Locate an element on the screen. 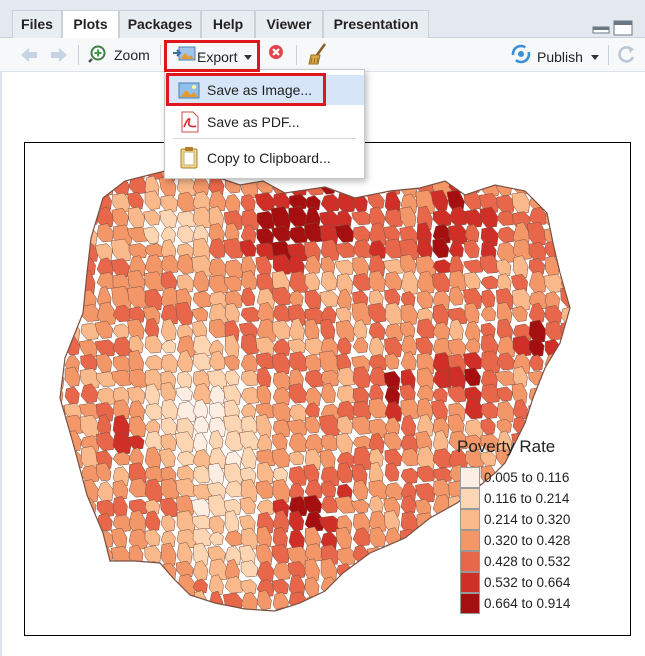  remove-plot-icon is located at coordinates (276, 52).